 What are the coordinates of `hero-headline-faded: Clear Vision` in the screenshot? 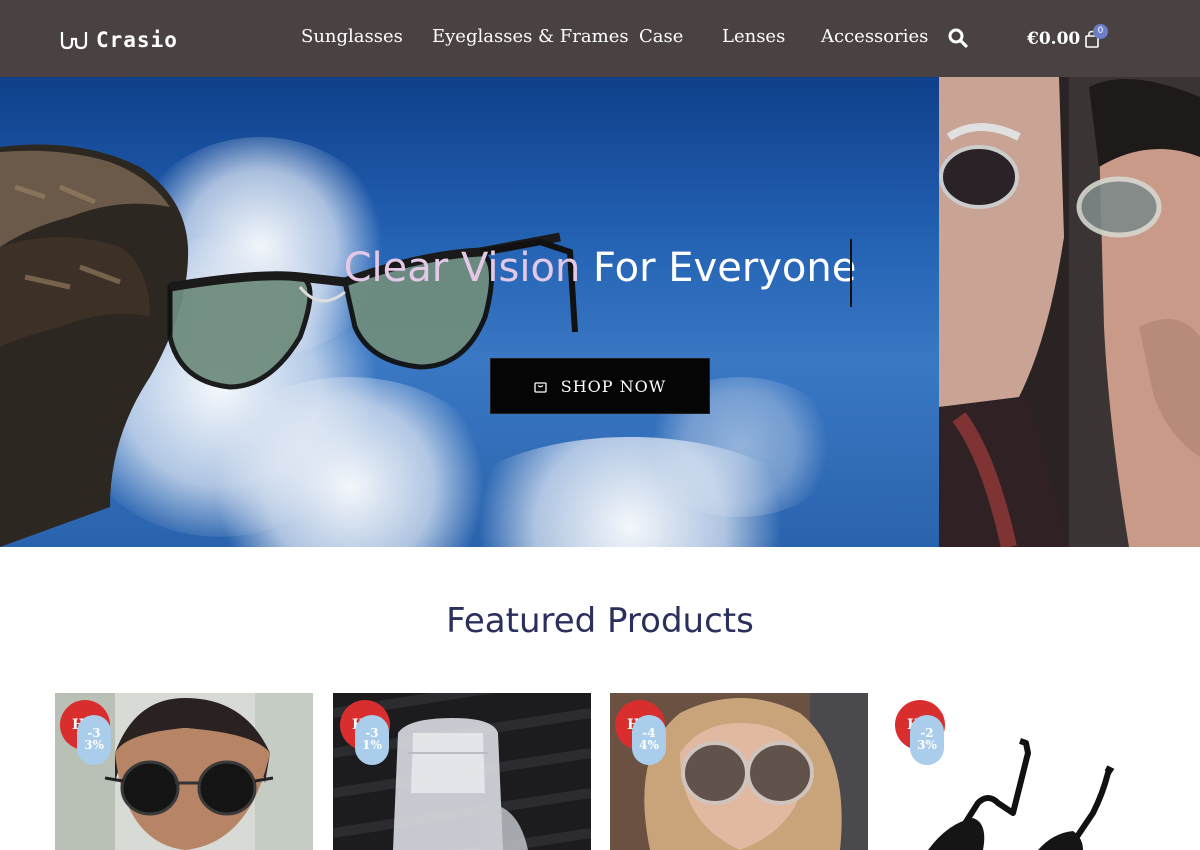 It's located at (462, 268).